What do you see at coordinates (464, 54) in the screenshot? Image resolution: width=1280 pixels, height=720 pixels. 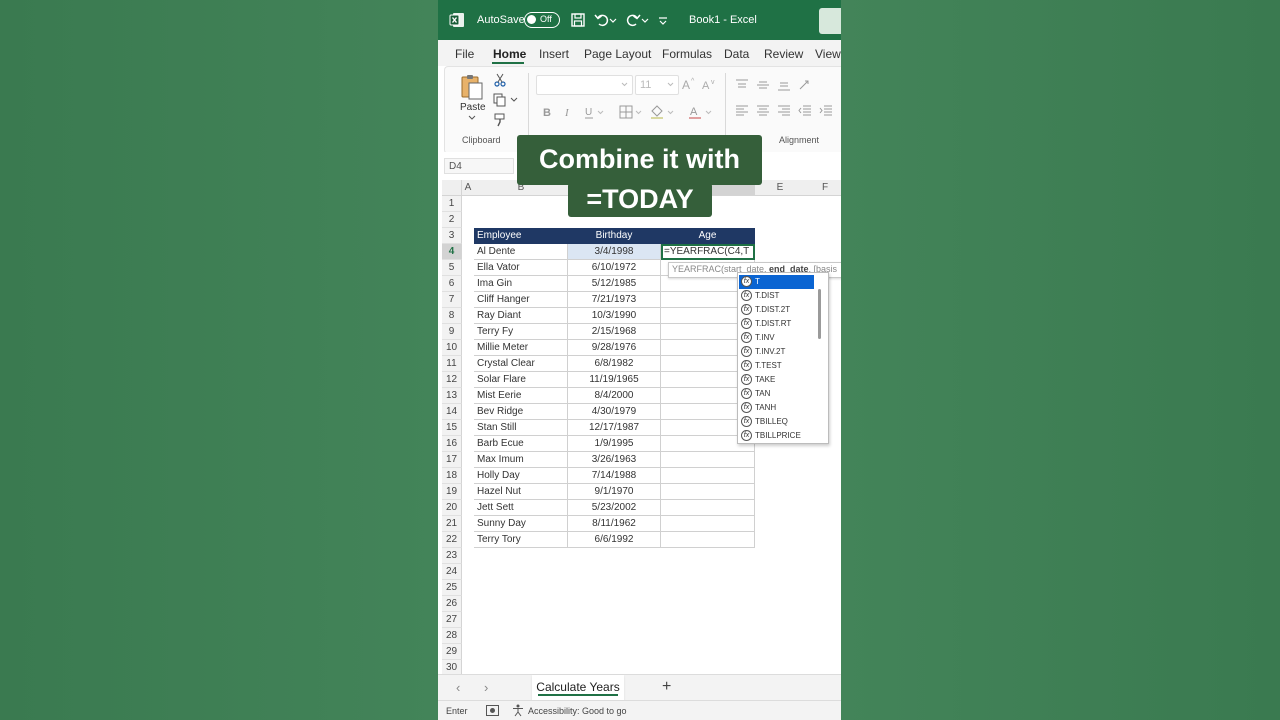 I see `tab-file: File` at bounding box center [464, 54].